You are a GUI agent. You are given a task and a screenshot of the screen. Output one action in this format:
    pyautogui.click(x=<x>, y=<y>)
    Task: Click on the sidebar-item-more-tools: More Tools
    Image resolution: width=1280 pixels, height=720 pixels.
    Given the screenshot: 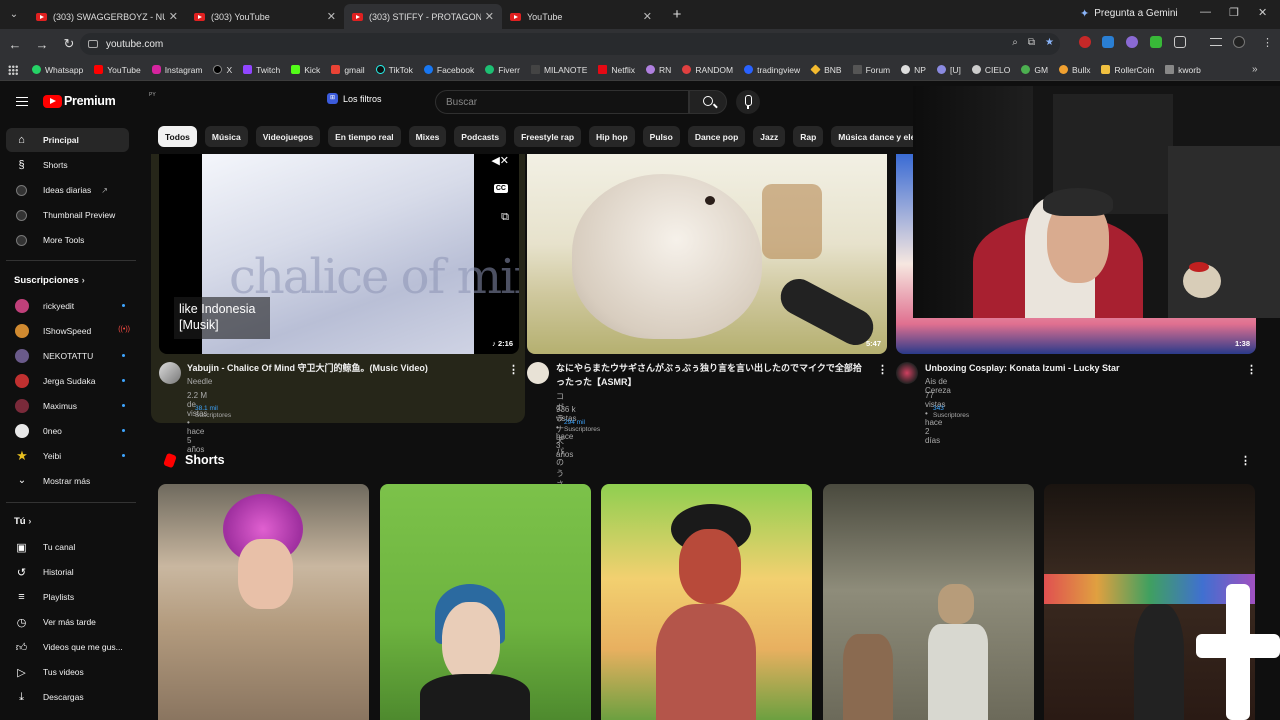 What is the action you would take?
    pyautogui.click(x=67, y=240)
    